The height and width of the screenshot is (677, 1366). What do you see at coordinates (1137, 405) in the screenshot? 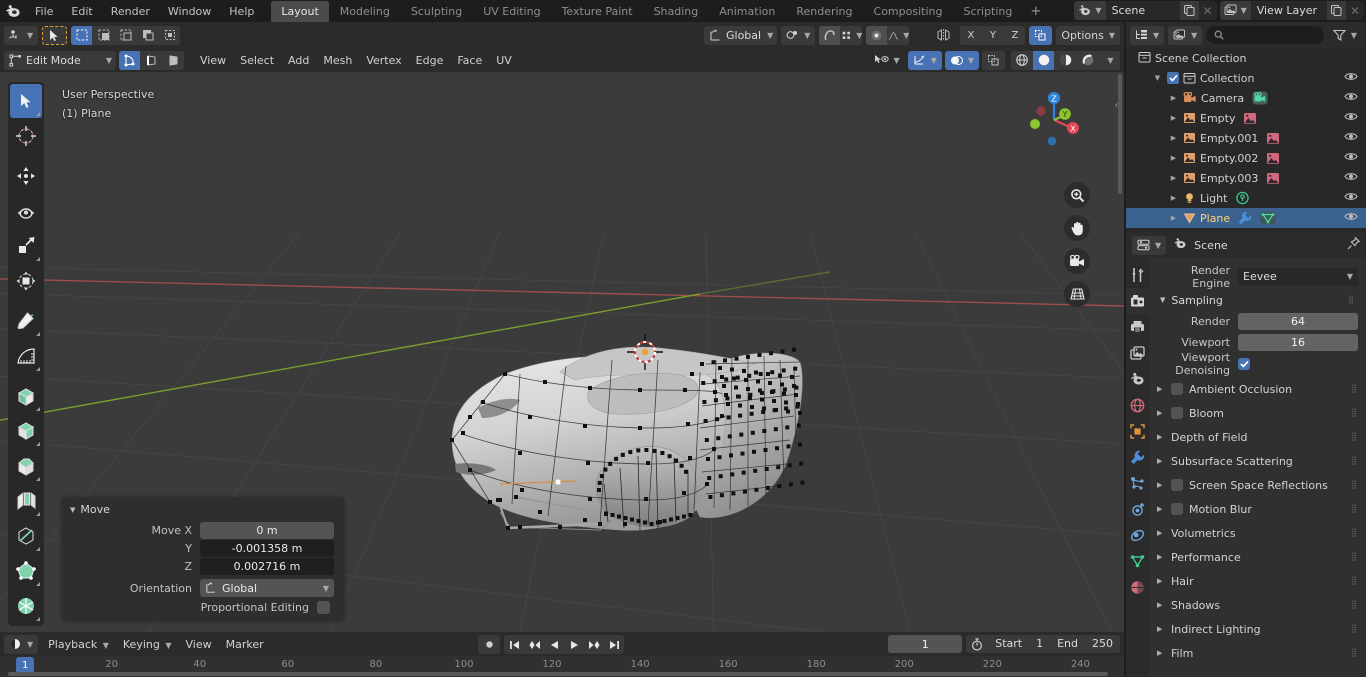
I see `world-tab` at bounding box center [1137, 405].